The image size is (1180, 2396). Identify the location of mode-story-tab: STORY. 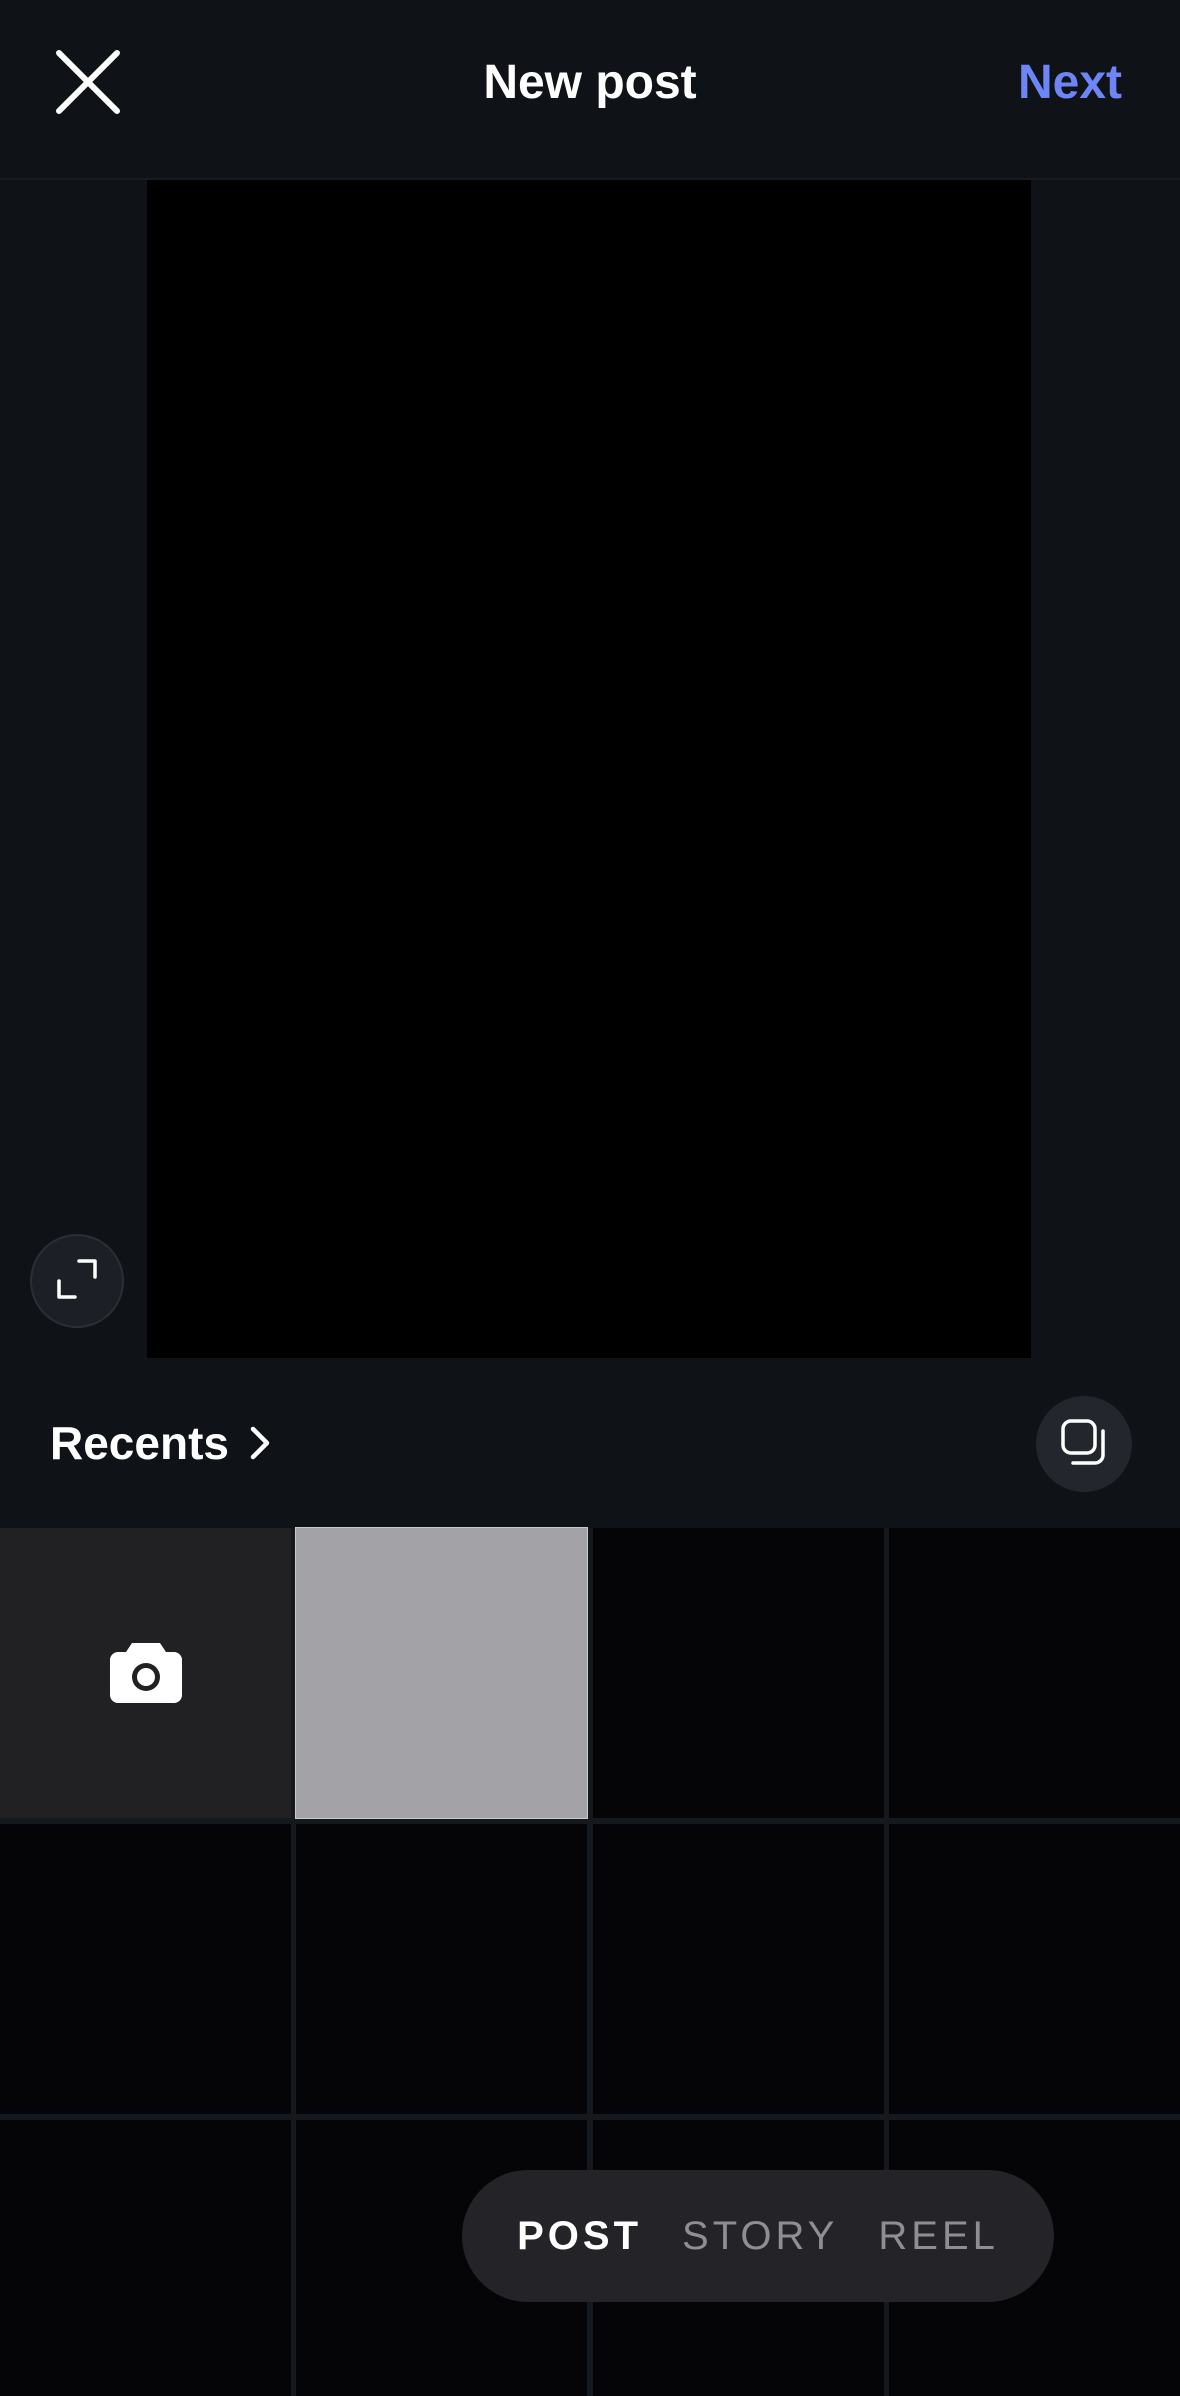
(760, 2236).